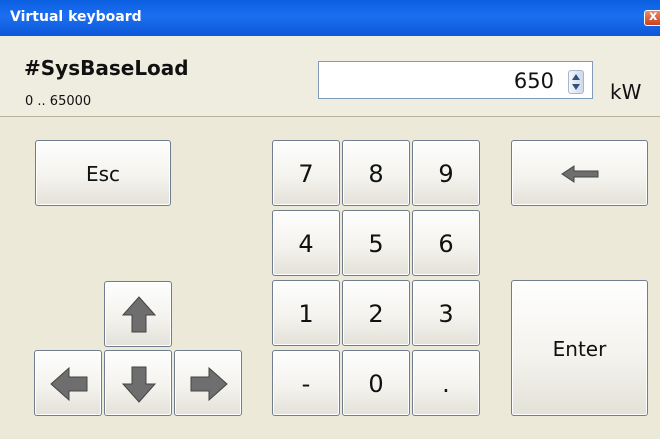 The image size is (660, 439). I want to click on key-2: 2, so click(376, 313).